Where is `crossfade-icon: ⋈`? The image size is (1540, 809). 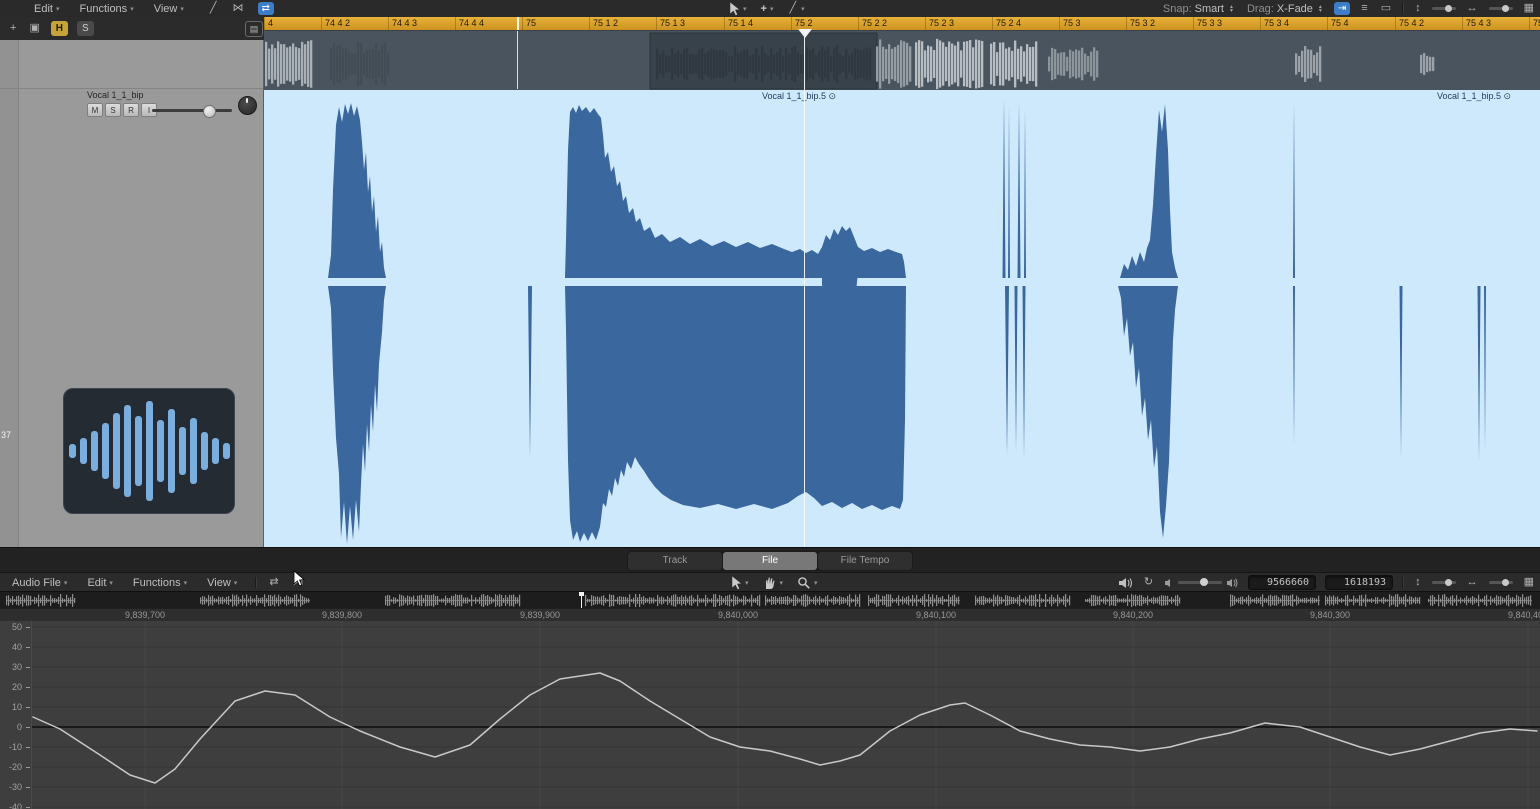
crossfade-icon: ⋈ is located at coordinates (238, 8).